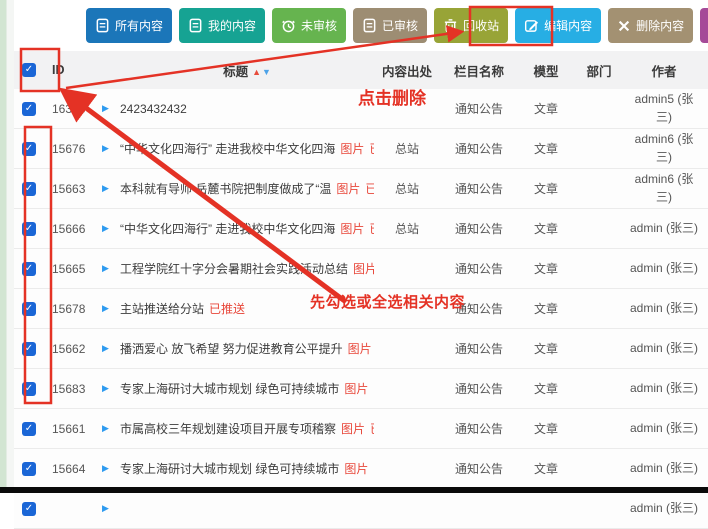 This screenshot has height=529, width=708. What do you see at coordinates (139, 26) in the screenshot?
I see `button-label: 所有内容` at bounding box center [139, 26].